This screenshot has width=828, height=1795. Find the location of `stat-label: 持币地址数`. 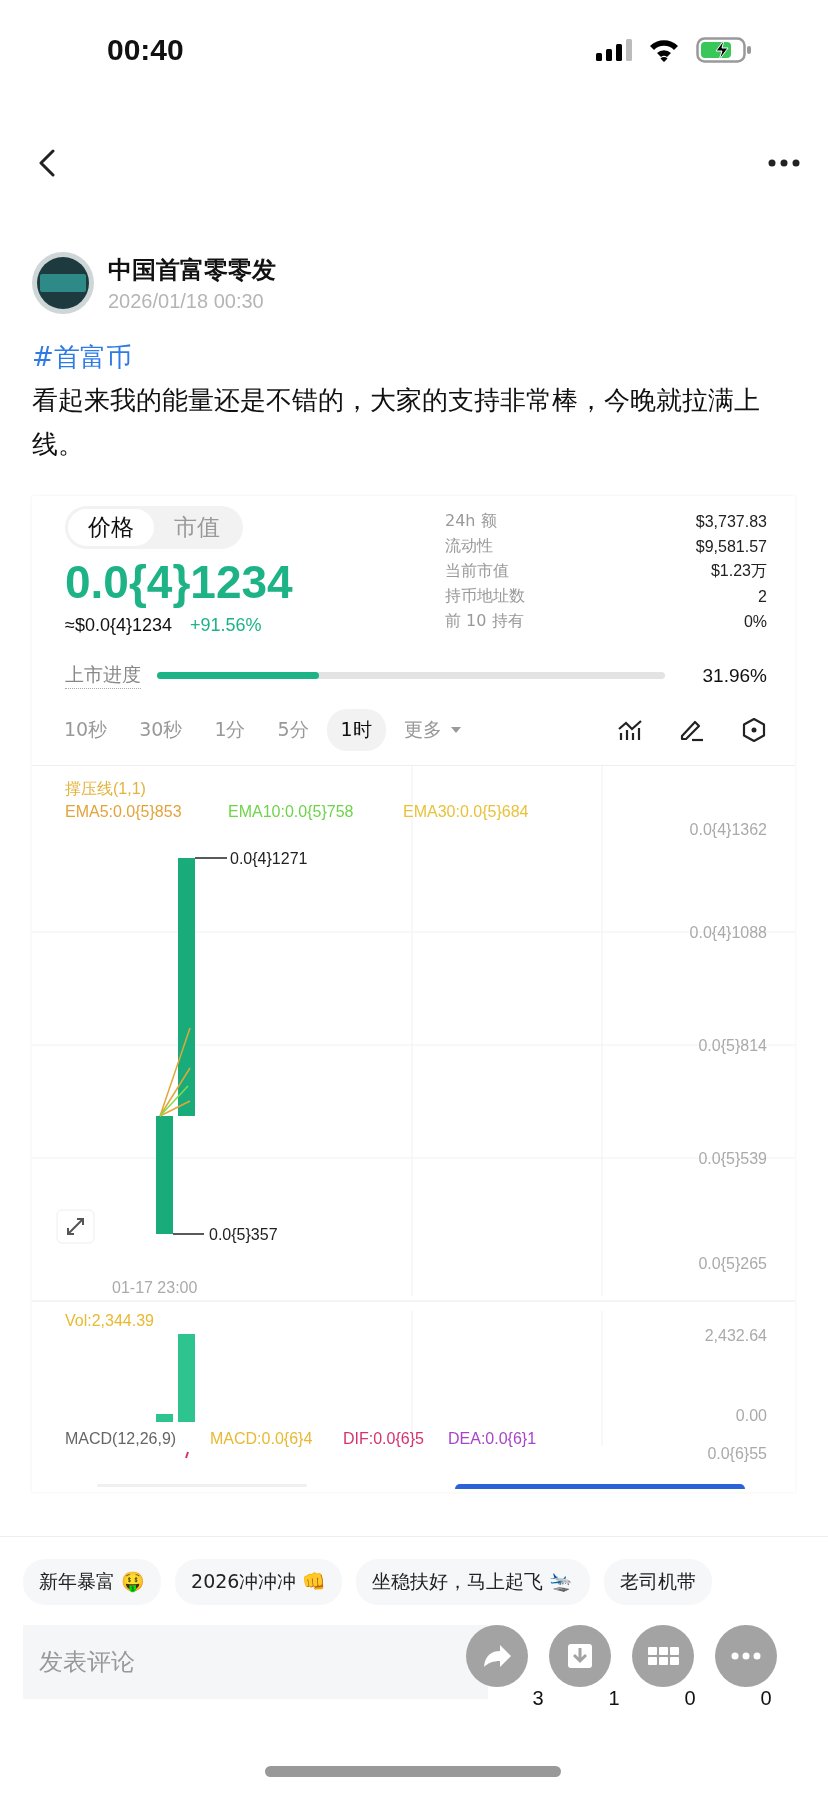

stat-label: 持币地址数 is located at coordinates (485, 596).